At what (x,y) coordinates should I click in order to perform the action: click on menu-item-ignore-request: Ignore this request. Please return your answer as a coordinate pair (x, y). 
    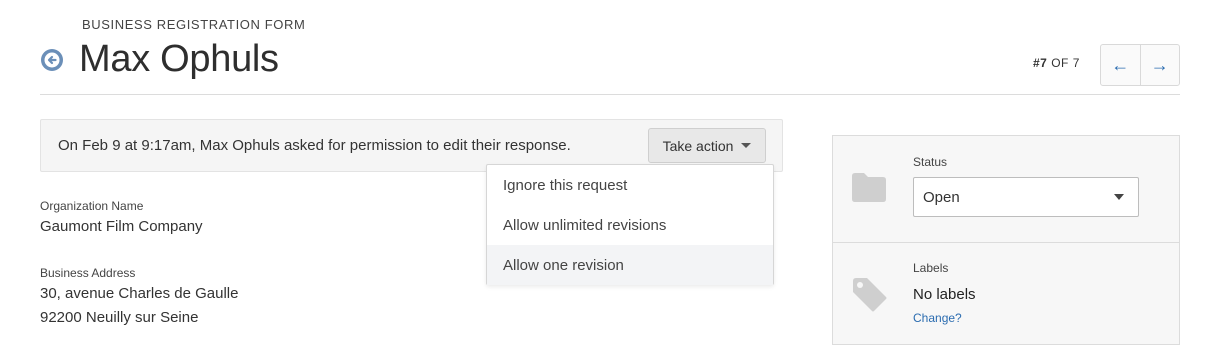
    Looking at the image, I should click on (630, 185).